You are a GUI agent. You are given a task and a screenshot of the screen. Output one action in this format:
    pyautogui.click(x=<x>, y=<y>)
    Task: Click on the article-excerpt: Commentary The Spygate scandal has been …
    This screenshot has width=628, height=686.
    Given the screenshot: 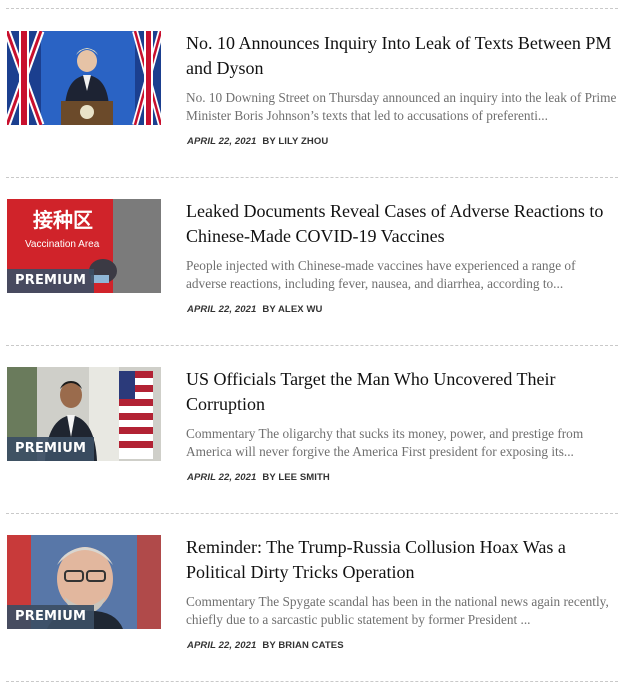 What is the action you would take?
    pyautogui.click(x=402, y=611)
    